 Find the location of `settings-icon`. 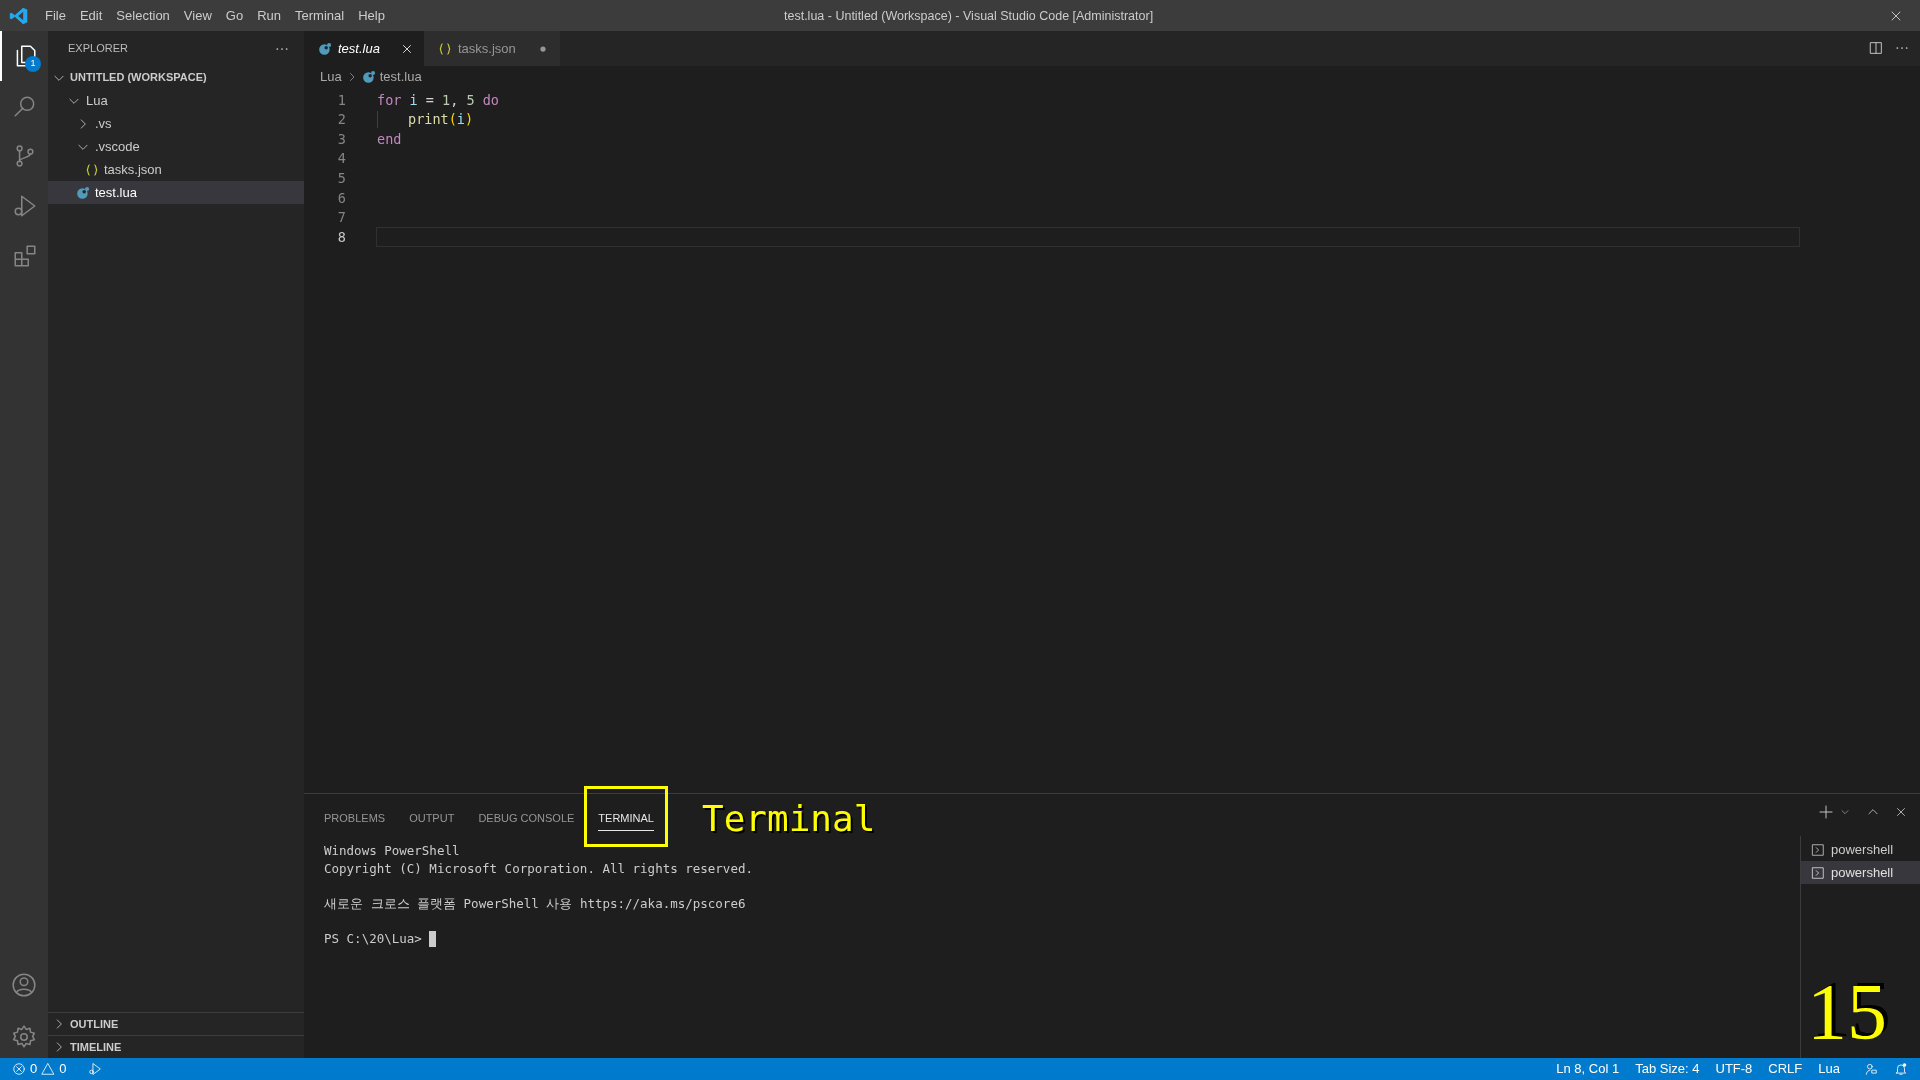

settings-icon is located at coordinates (24, 1037).